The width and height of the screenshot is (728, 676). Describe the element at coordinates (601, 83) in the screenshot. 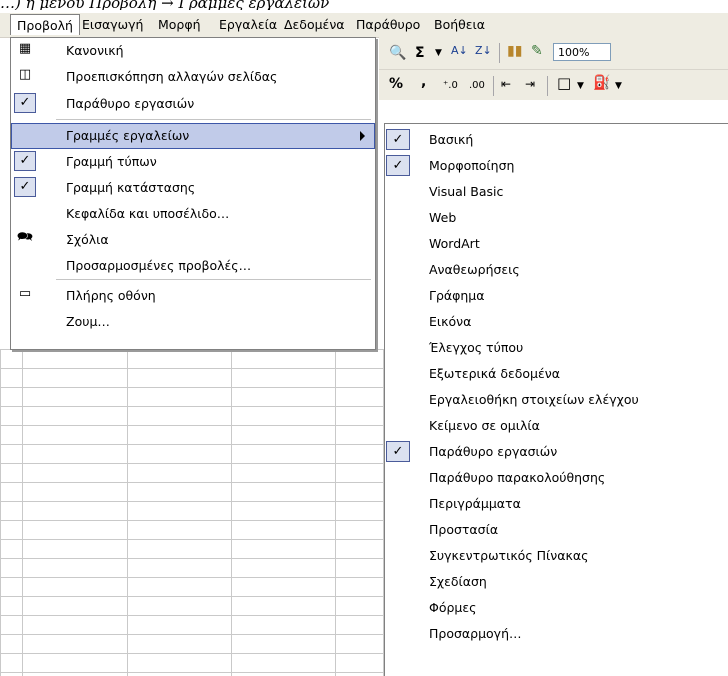

I see `fill-color-icon: ⛽` at that location.